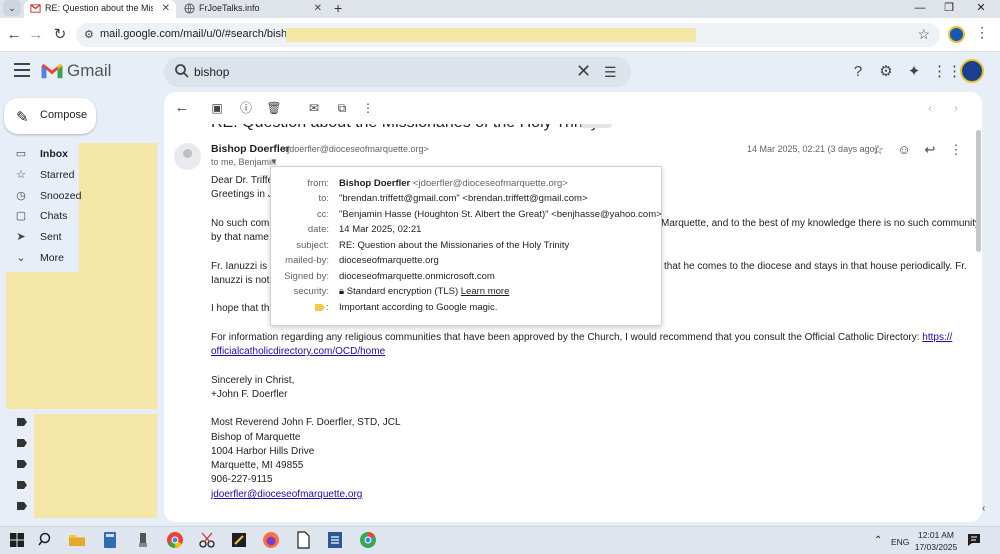 This screenshot has height=554, width=1000. Describe the element at coordinates (46, 175) in the screenshot. I see `sidebar-item-starred: ☆ Starred` at that location.